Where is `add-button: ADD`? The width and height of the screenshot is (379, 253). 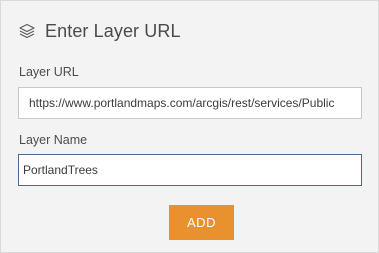
add-button: ADD is located at coordinates (201, 222).